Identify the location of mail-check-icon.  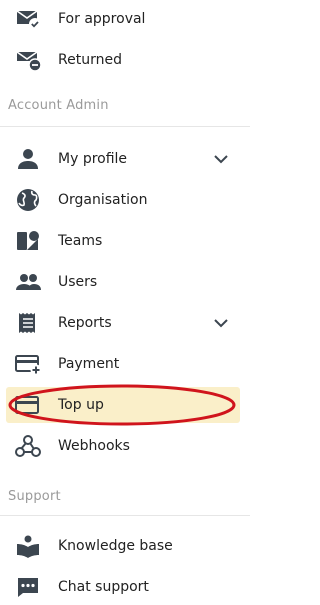
(28, 19).